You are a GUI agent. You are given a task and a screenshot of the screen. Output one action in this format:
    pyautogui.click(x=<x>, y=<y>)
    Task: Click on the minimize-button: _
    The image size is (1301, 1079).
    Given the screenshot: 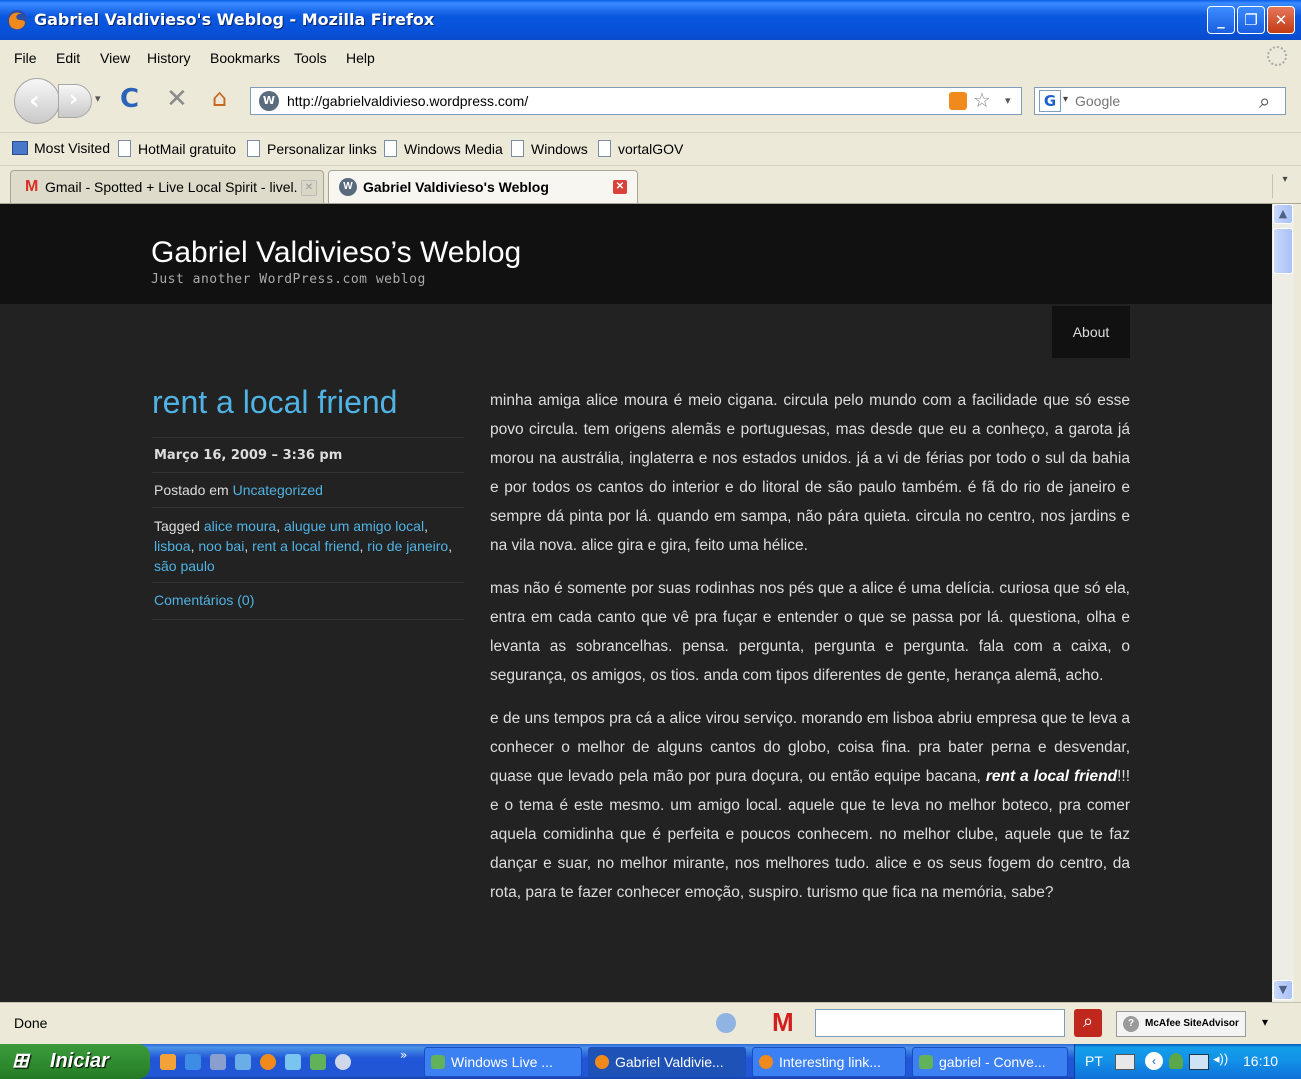 What is the action you would take?
    pyautogui.click(x=1221, y=20)
    